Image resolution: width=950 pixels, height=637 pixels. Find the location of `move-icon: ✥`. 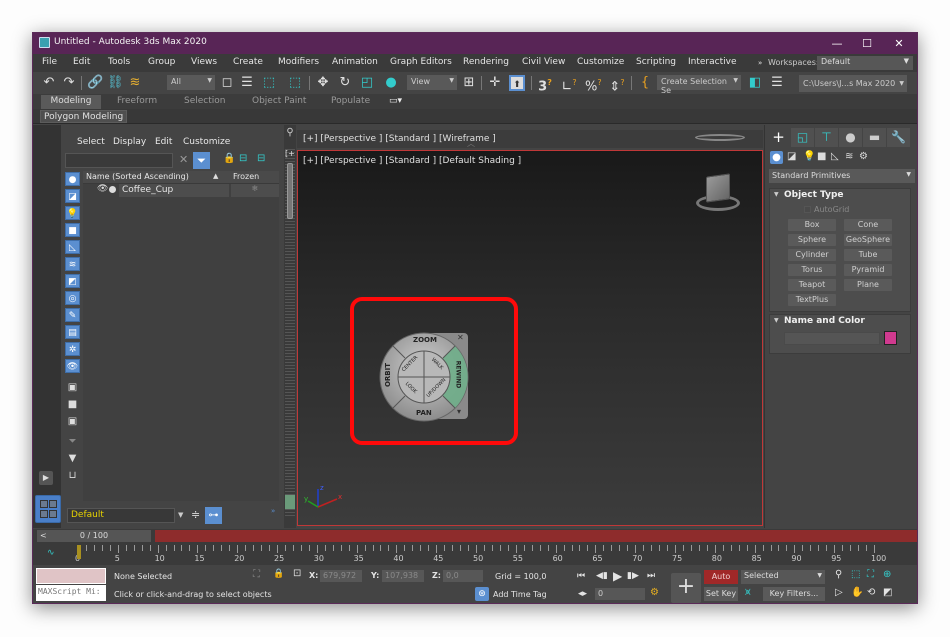

move-icon: ✥ is located at coordinates (323, 83).